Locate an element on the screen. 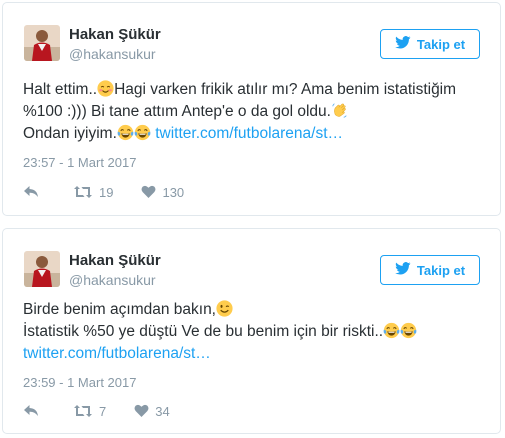  winking-face-icon is located at coordinates (224, 308).